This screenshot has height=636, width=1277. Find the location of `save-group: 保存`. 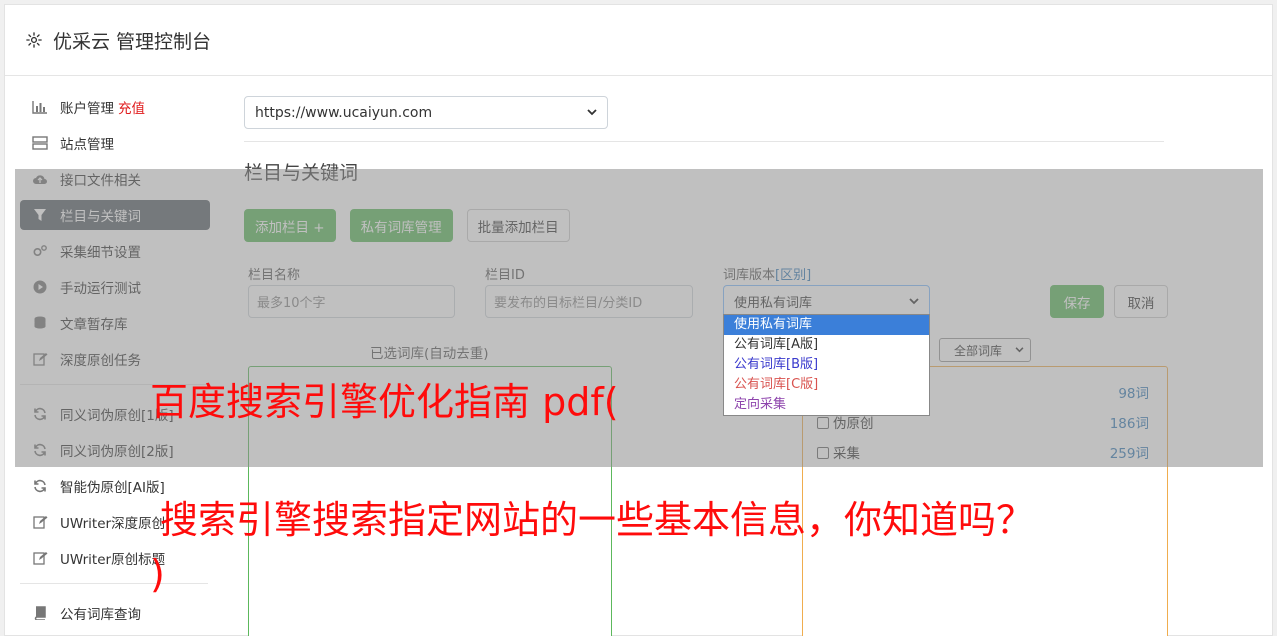

save-group: 保存 is located at coordinates (1077, 301).